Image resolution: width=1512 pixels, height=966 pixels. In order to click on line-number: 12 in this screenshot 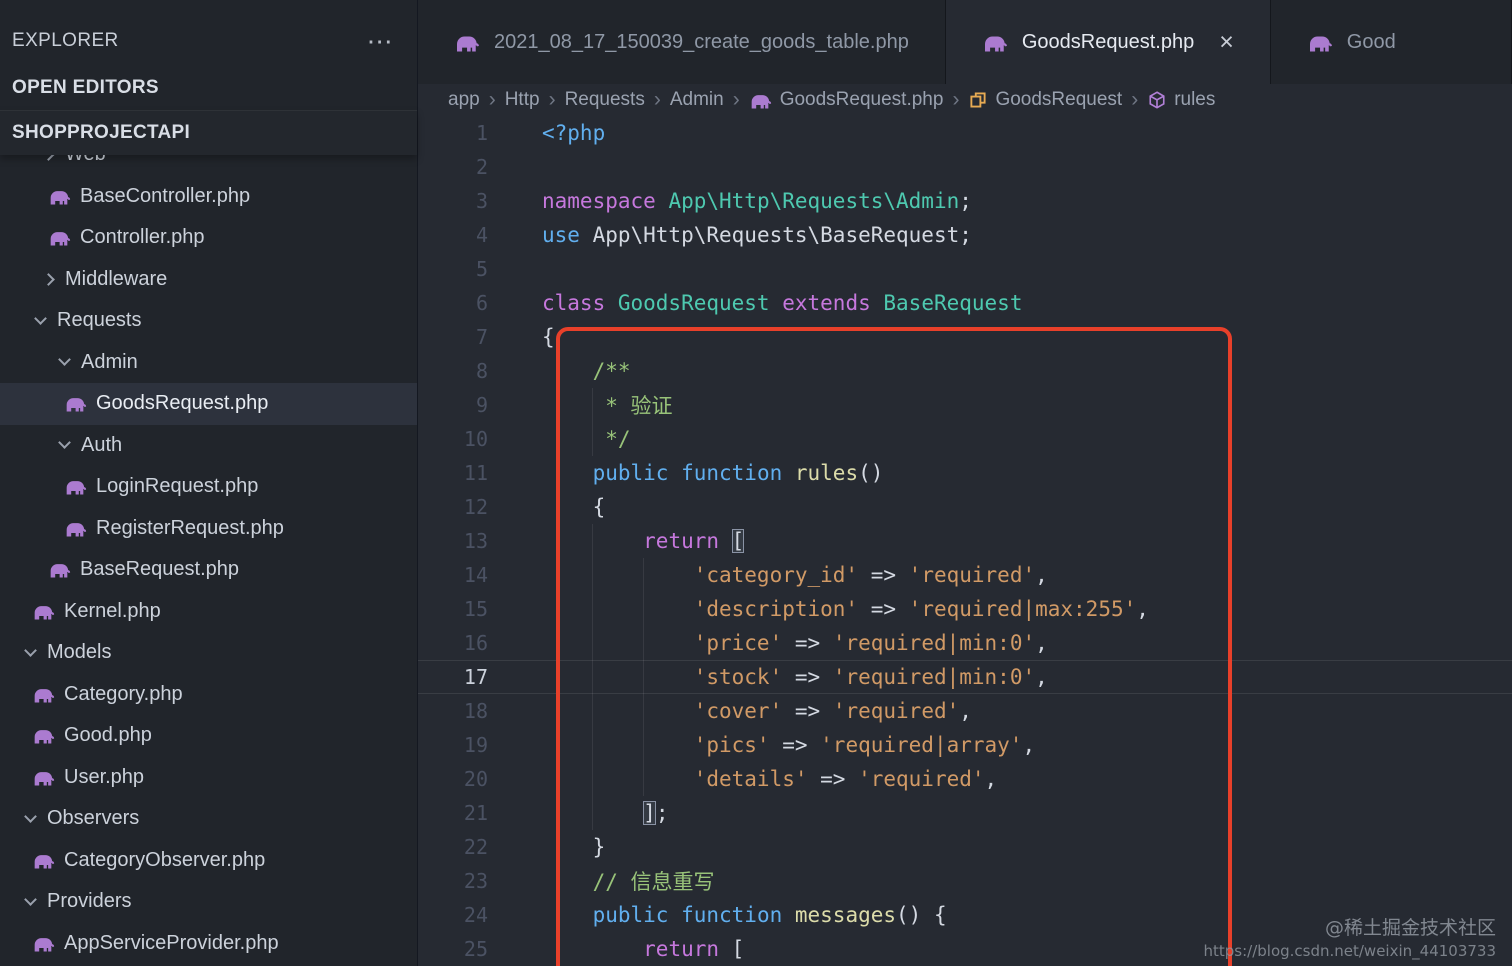, I will do `click(475, 507)`.